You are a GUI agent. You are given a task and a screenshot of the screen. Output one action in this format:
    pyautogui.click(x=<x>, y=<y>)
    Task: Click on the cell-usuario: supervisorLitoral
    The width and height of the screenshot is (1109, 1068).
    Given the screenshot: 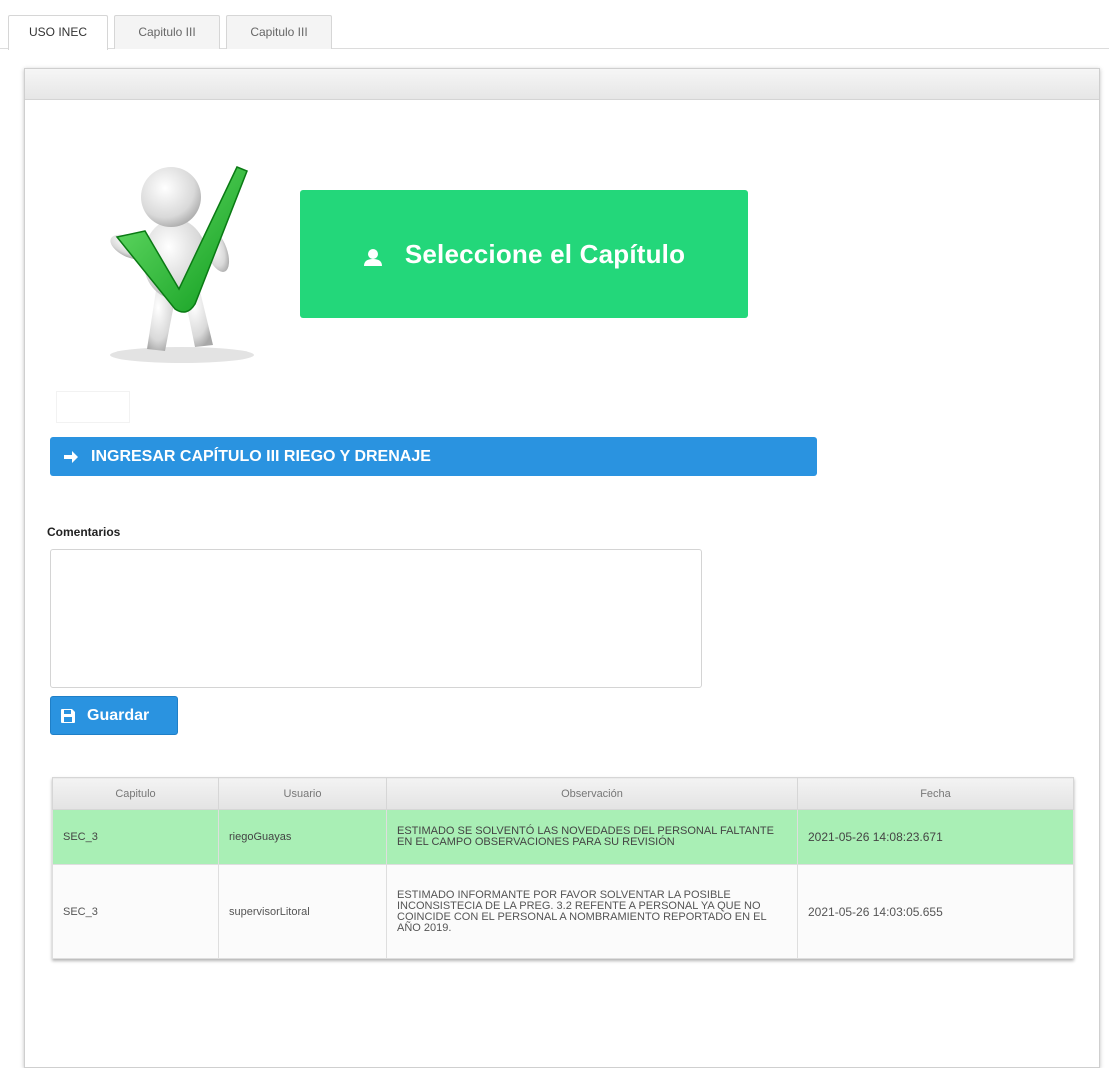 What is the action you would take?
    pyautogui.click(x=302, y=911)
    